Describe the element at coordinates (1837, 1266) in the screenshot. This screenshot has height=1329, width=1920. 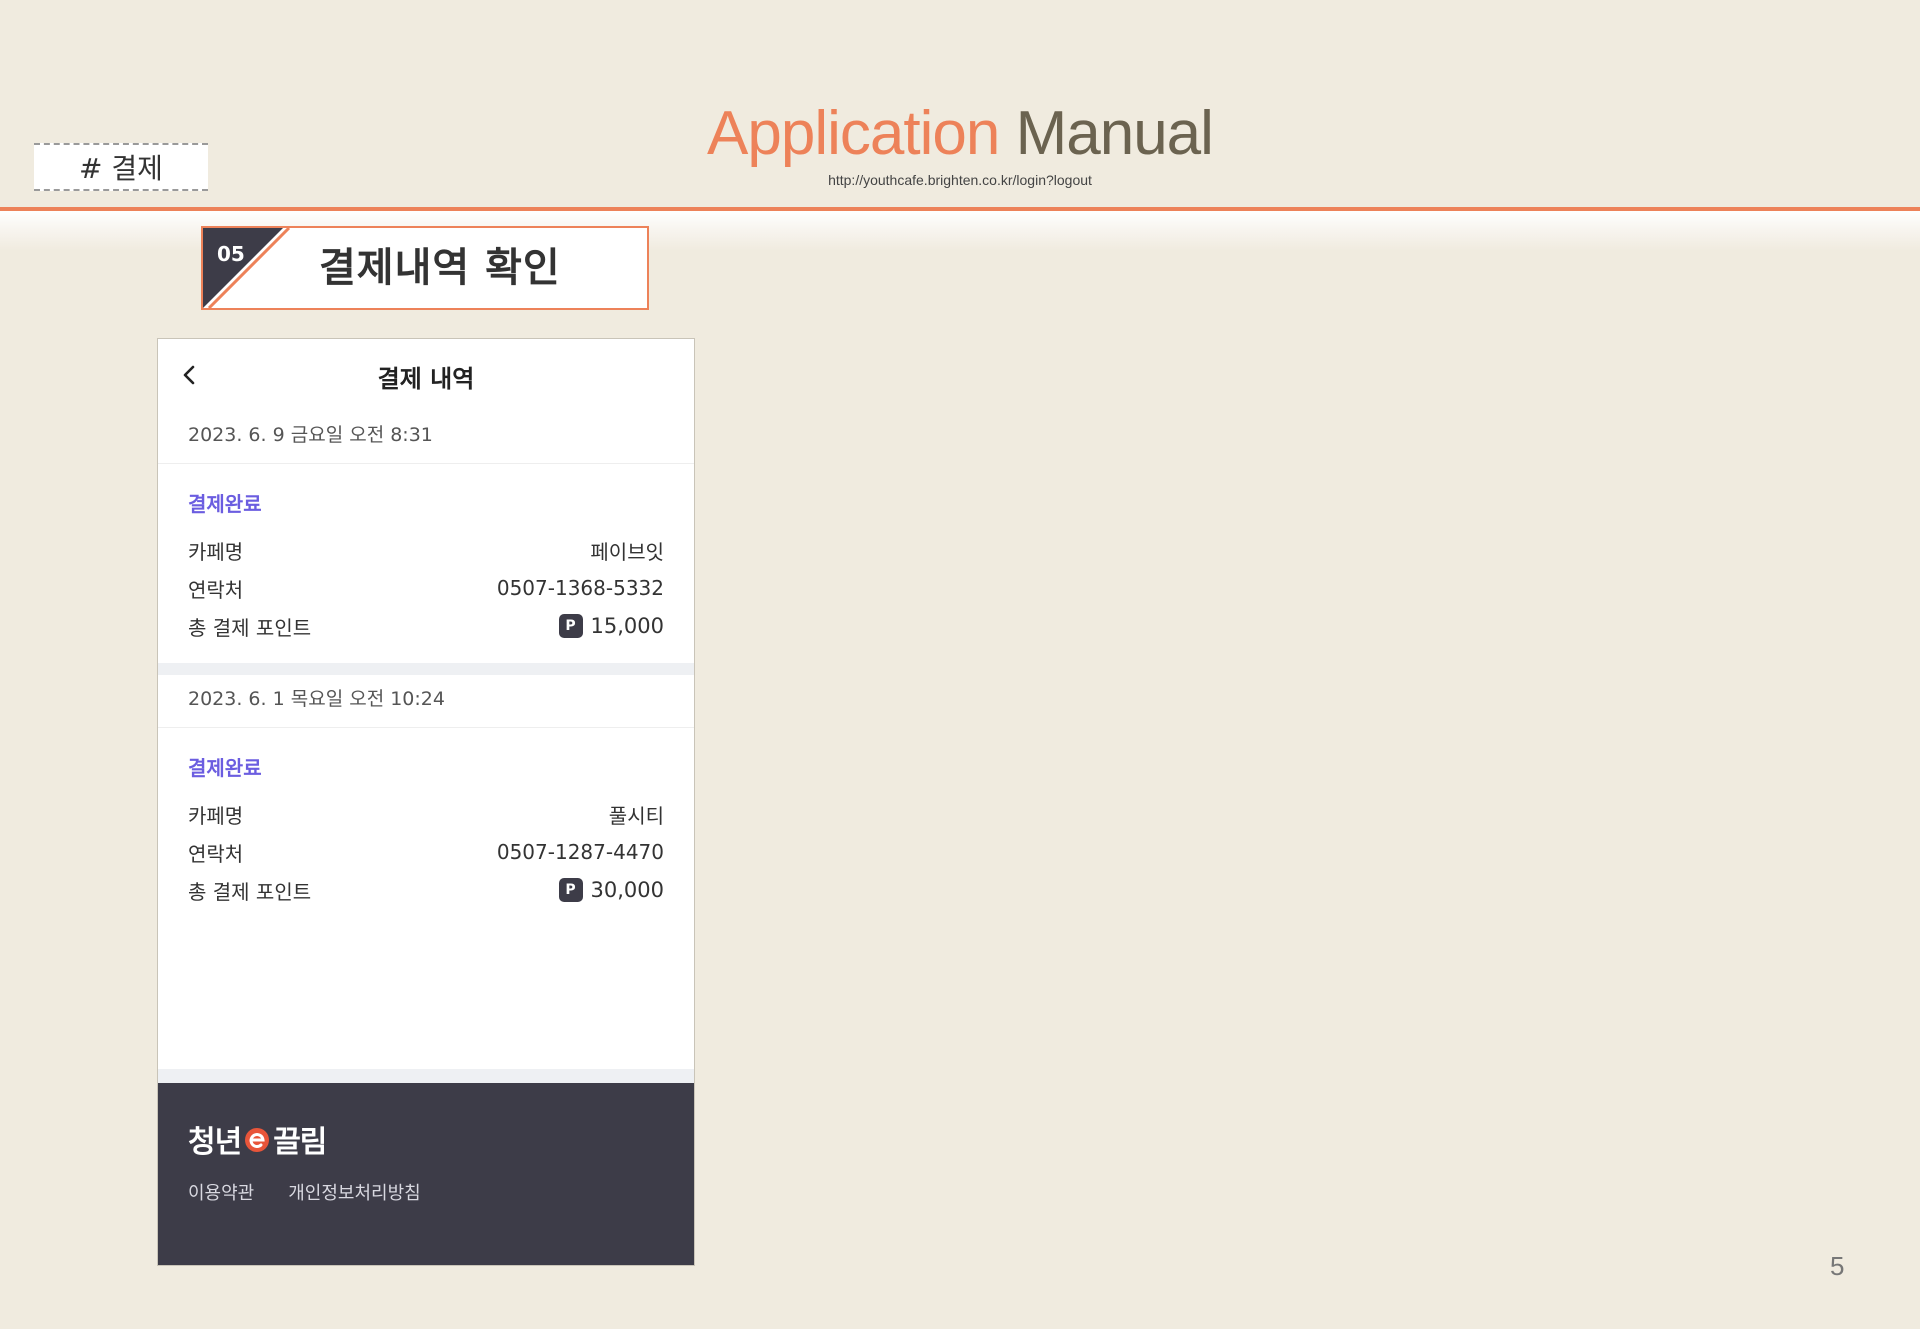
I see `page-number: 5` at that location.